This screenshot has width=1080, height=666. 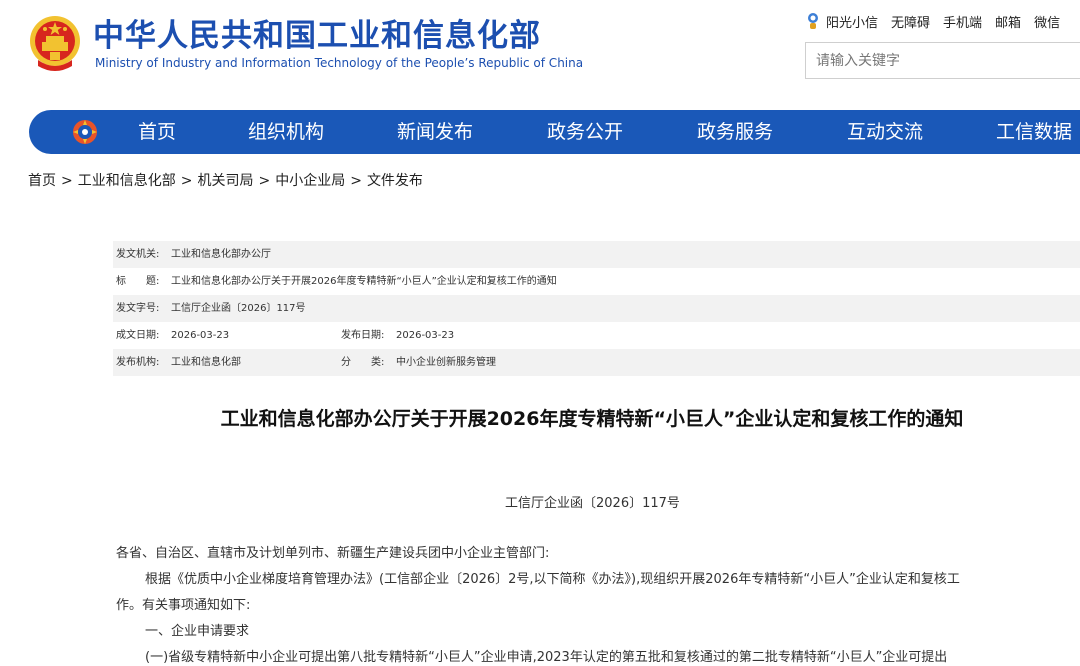 What do you see at coordinates (395, 181) in the screenshot?
I see `breadcrumb-item-documents: 文件发布` at bounding box center [395, 181].